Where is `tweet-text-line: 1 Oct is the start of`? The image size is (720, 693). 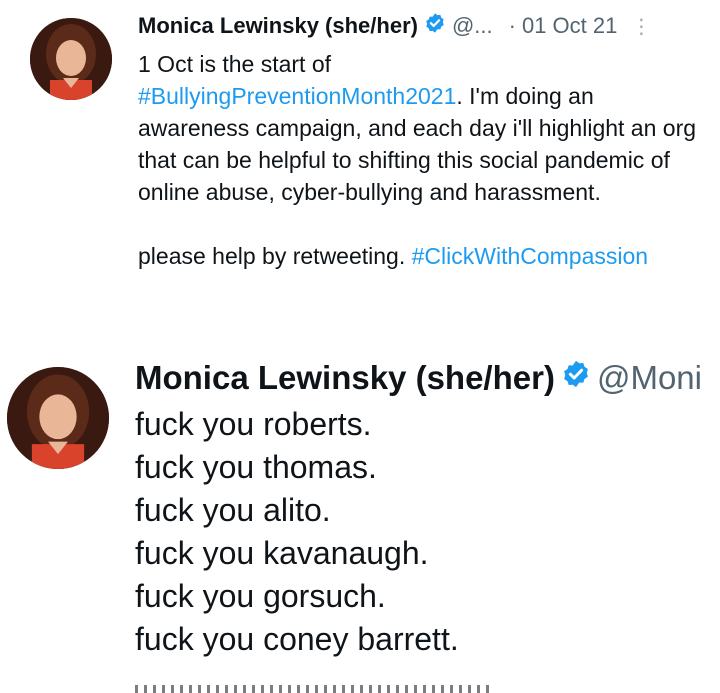
tweet-text-line: 1 Oct is the start of is located at coordinates (235, 64).